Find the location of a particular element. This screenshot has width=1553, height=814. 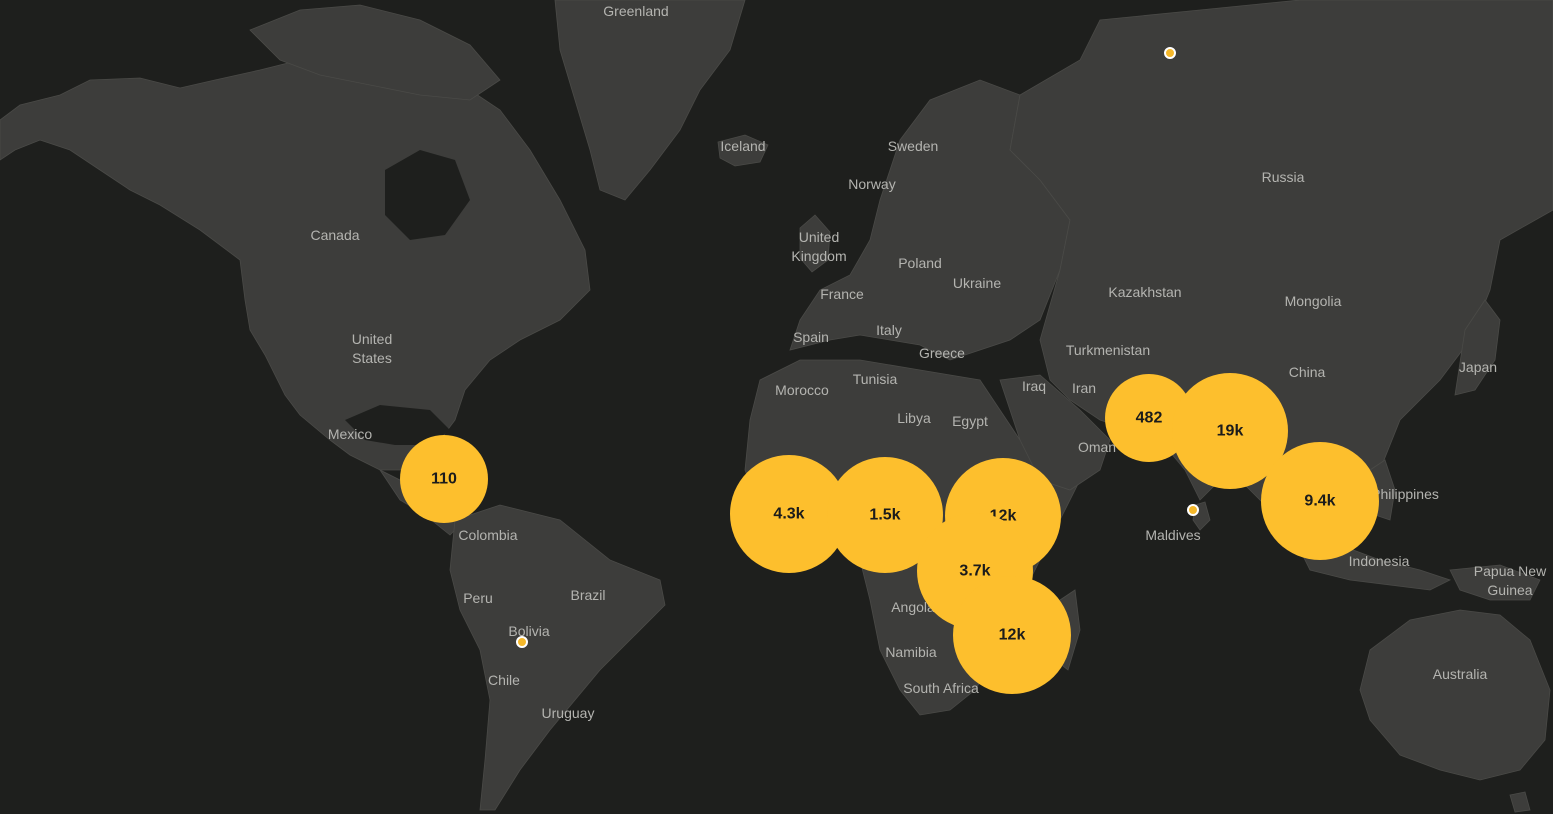

country-label-line: Norway is located at coordinates (871, 184).